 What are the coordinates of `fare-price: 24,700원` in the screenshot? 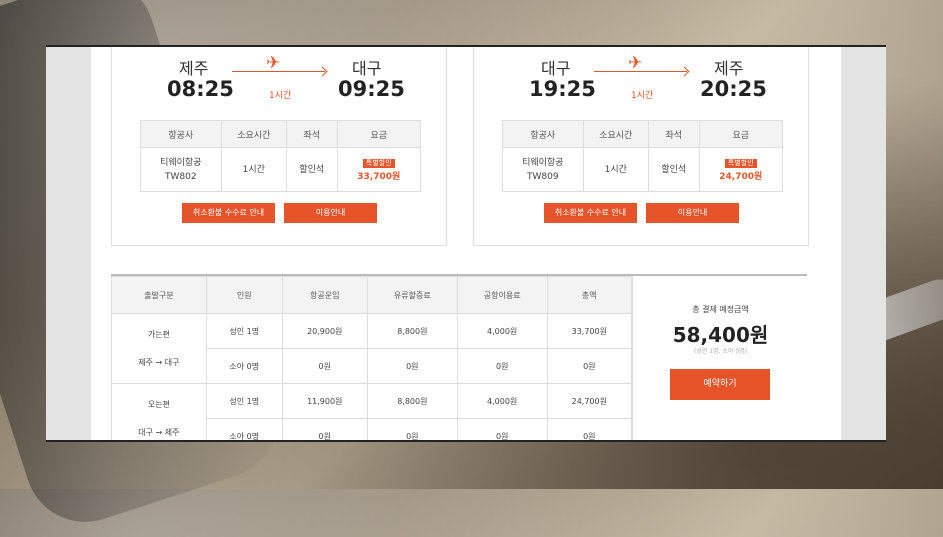 It's located at (741, 176).